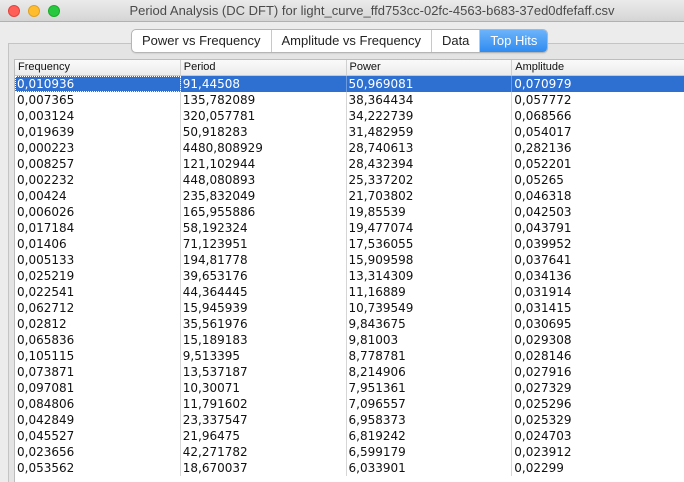 This screenshot has width=684, height=482. Describe the element at coordinates (430, 468) in the screenshot. I see `cell-power: 6,033901` at that location.